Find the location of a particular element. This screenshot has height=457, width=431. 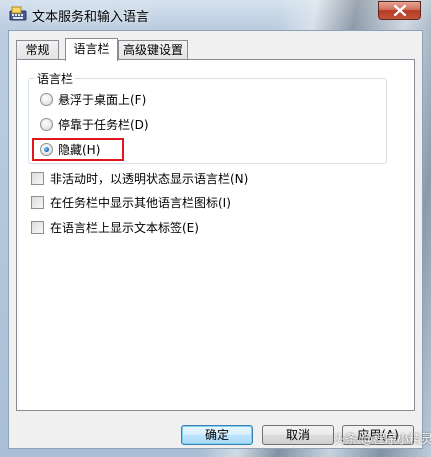

title-bar: 文本服务和输入语言 is located at coordinates (215, 14).